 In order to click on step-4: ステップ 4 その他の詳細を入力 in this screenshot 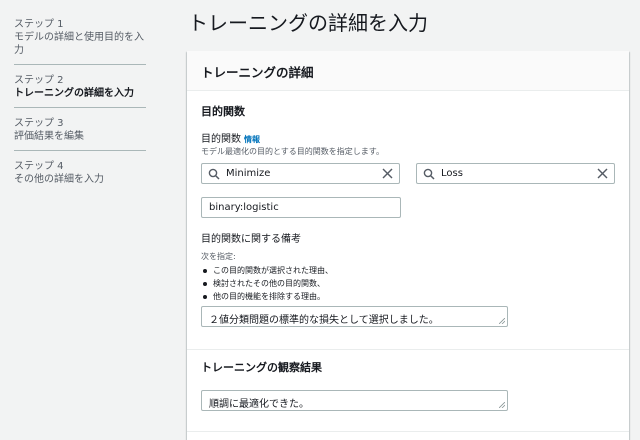, I will do `click(80, 176)`.